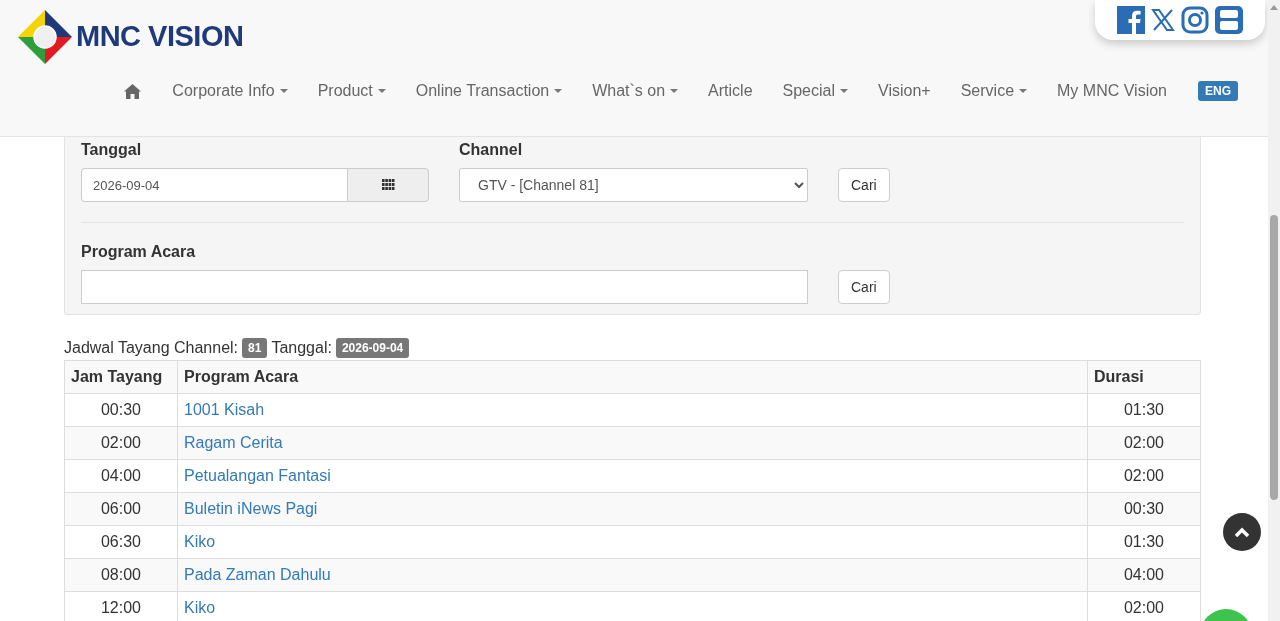 This screenshot has height=621, width=1280. What do you see at coordinates (1144, 377) in the screenshot?
I see `column-header: Durasi` at bounding box center [1144, 377].